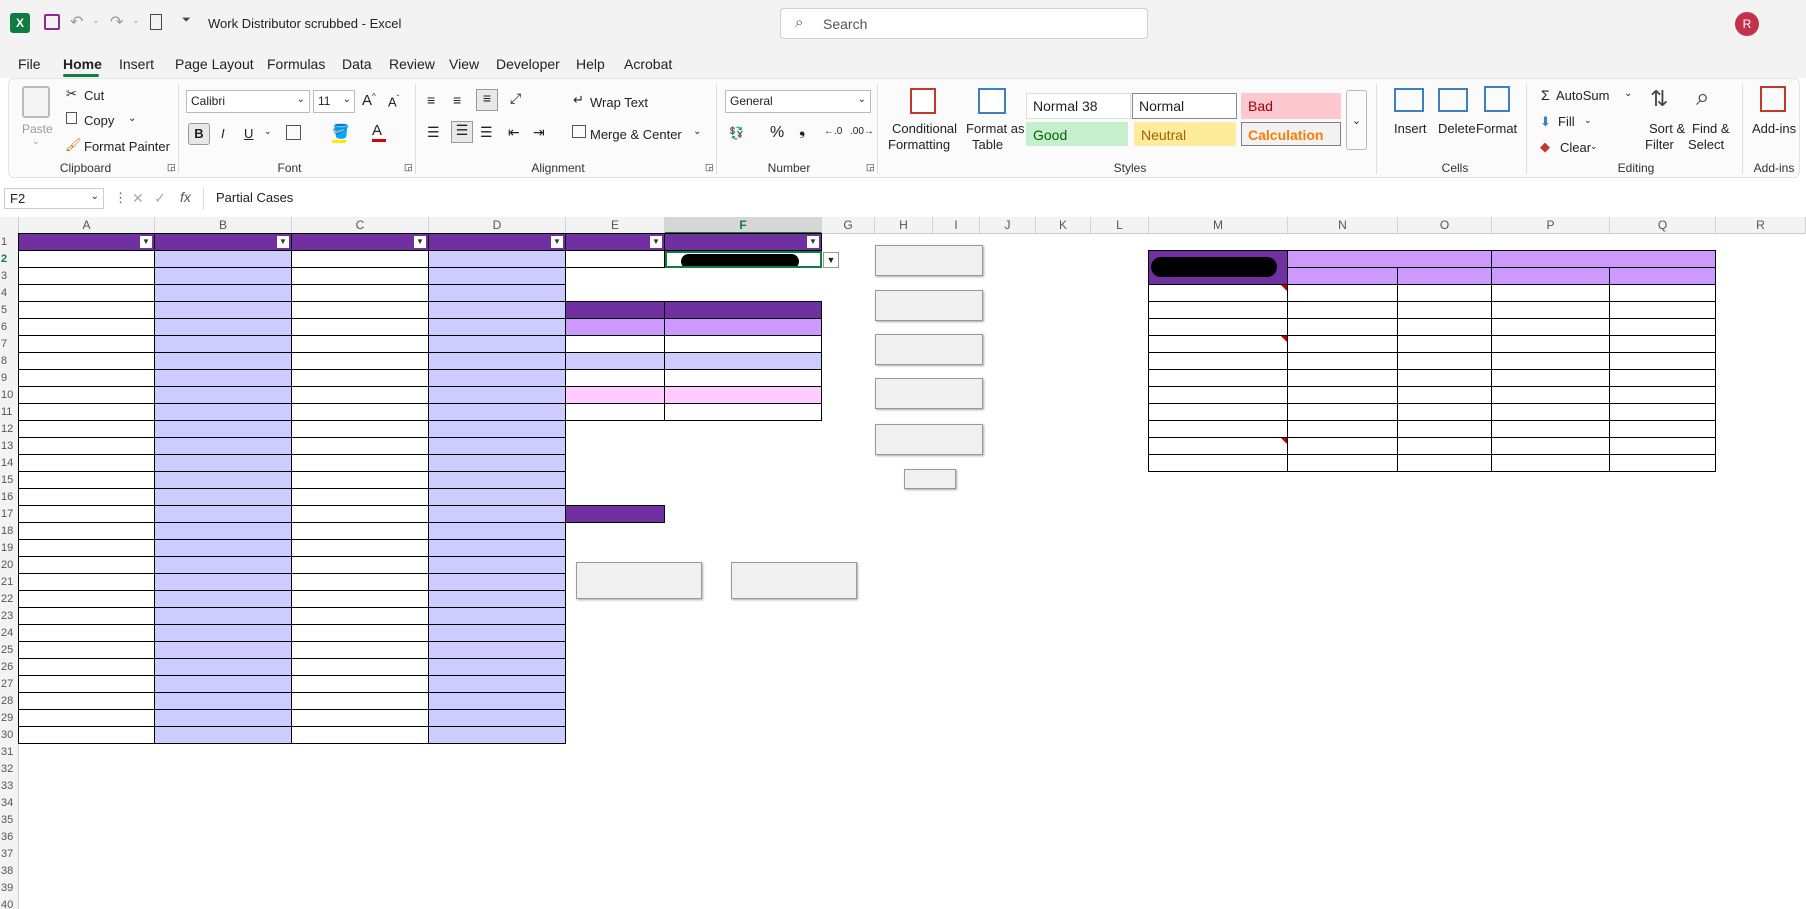  I want to click on column-header-l: L, so click(1120, 225).